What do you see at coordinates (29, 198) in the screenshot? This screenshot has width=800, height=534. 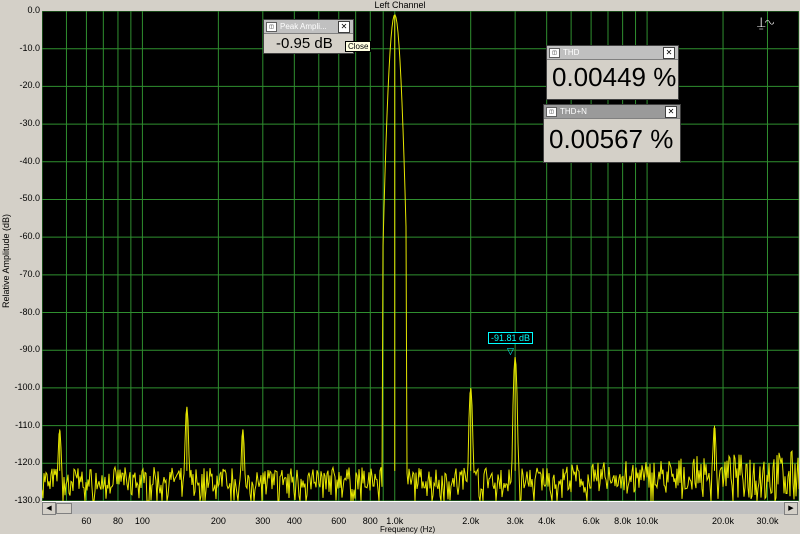 I see `y-tick-label: -50.0` at bounding box center [29, 198].